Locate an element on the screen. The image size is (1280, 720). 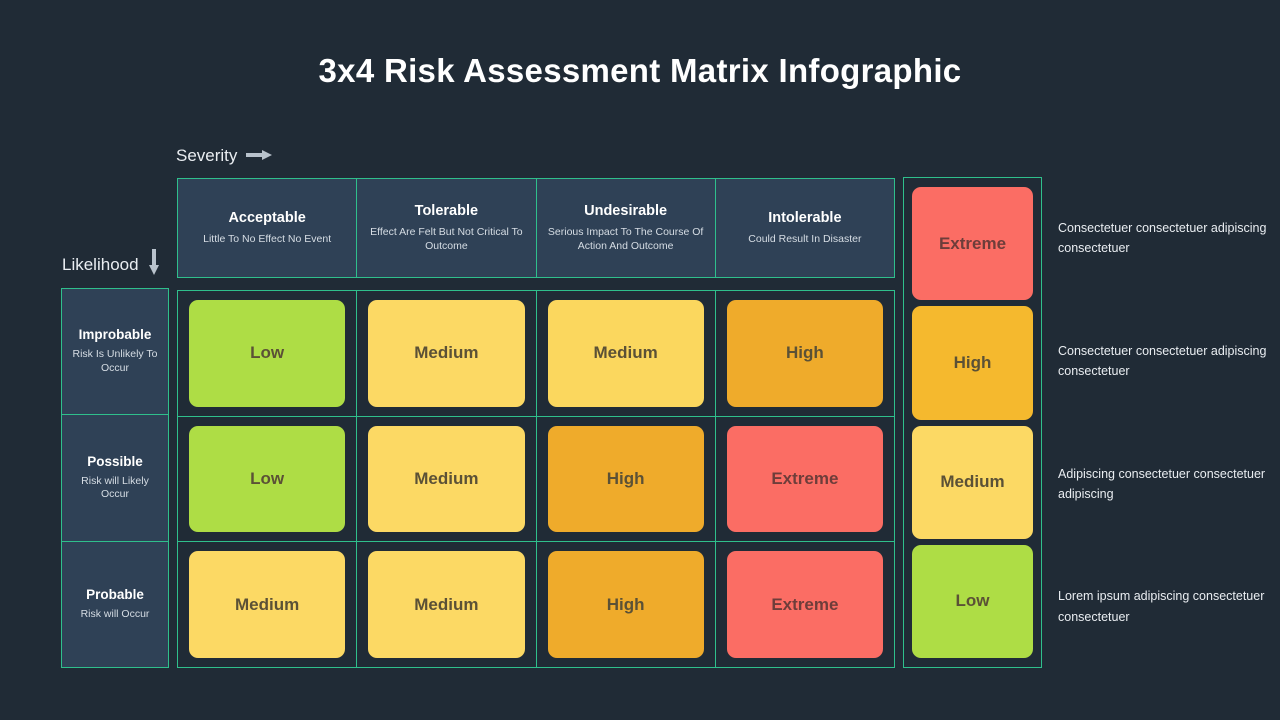
matrix-row: Low Medium Medium High is located at coordinates (536, 354).